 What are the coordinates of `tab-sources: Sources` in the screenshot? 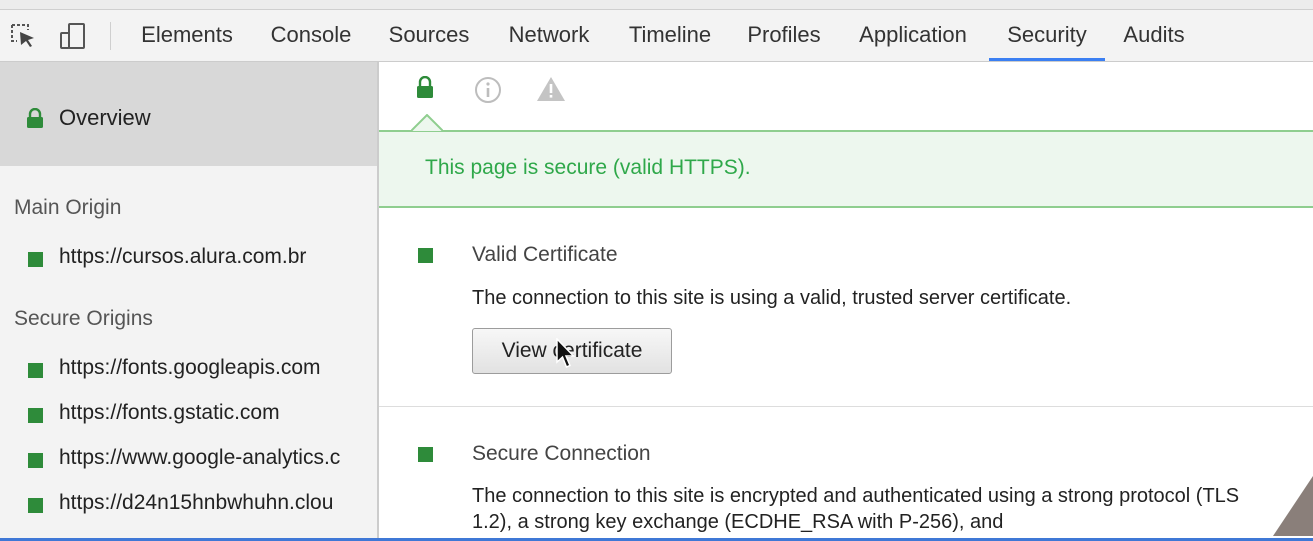 It's located at (429, 35).